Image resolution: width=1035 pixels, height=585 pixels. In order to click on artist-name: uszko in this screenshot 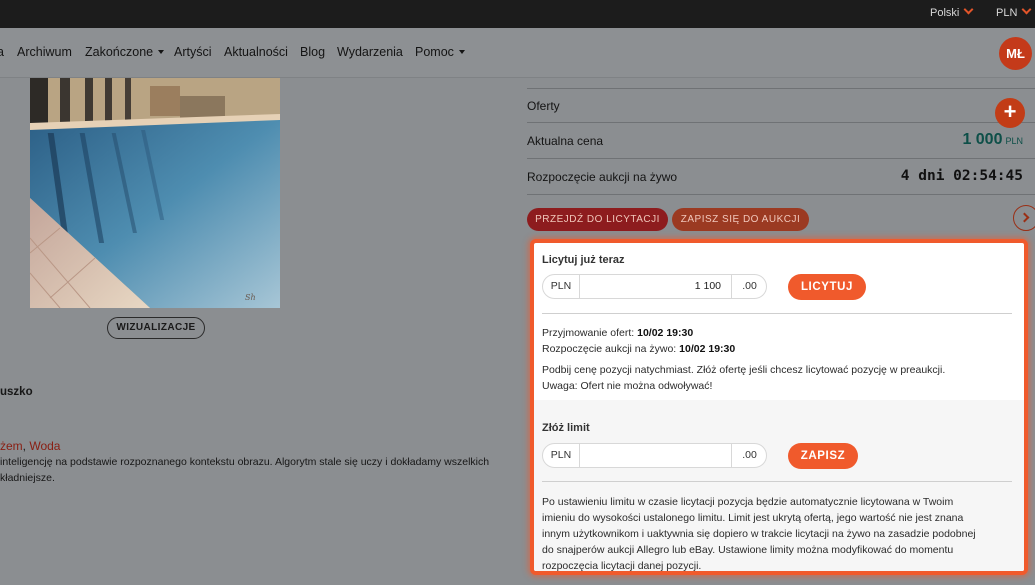, I will do `click(16, 392)`.